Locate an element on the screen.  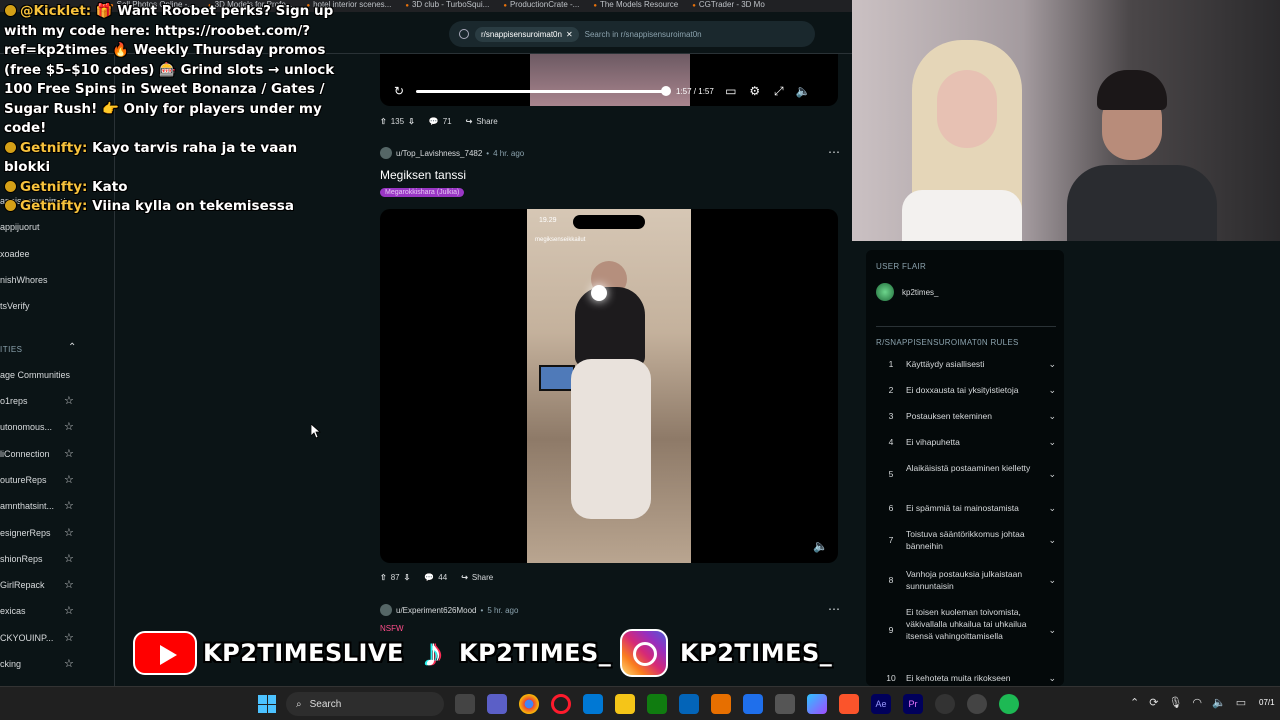
opera-icon is located at coordinates (561, 704).